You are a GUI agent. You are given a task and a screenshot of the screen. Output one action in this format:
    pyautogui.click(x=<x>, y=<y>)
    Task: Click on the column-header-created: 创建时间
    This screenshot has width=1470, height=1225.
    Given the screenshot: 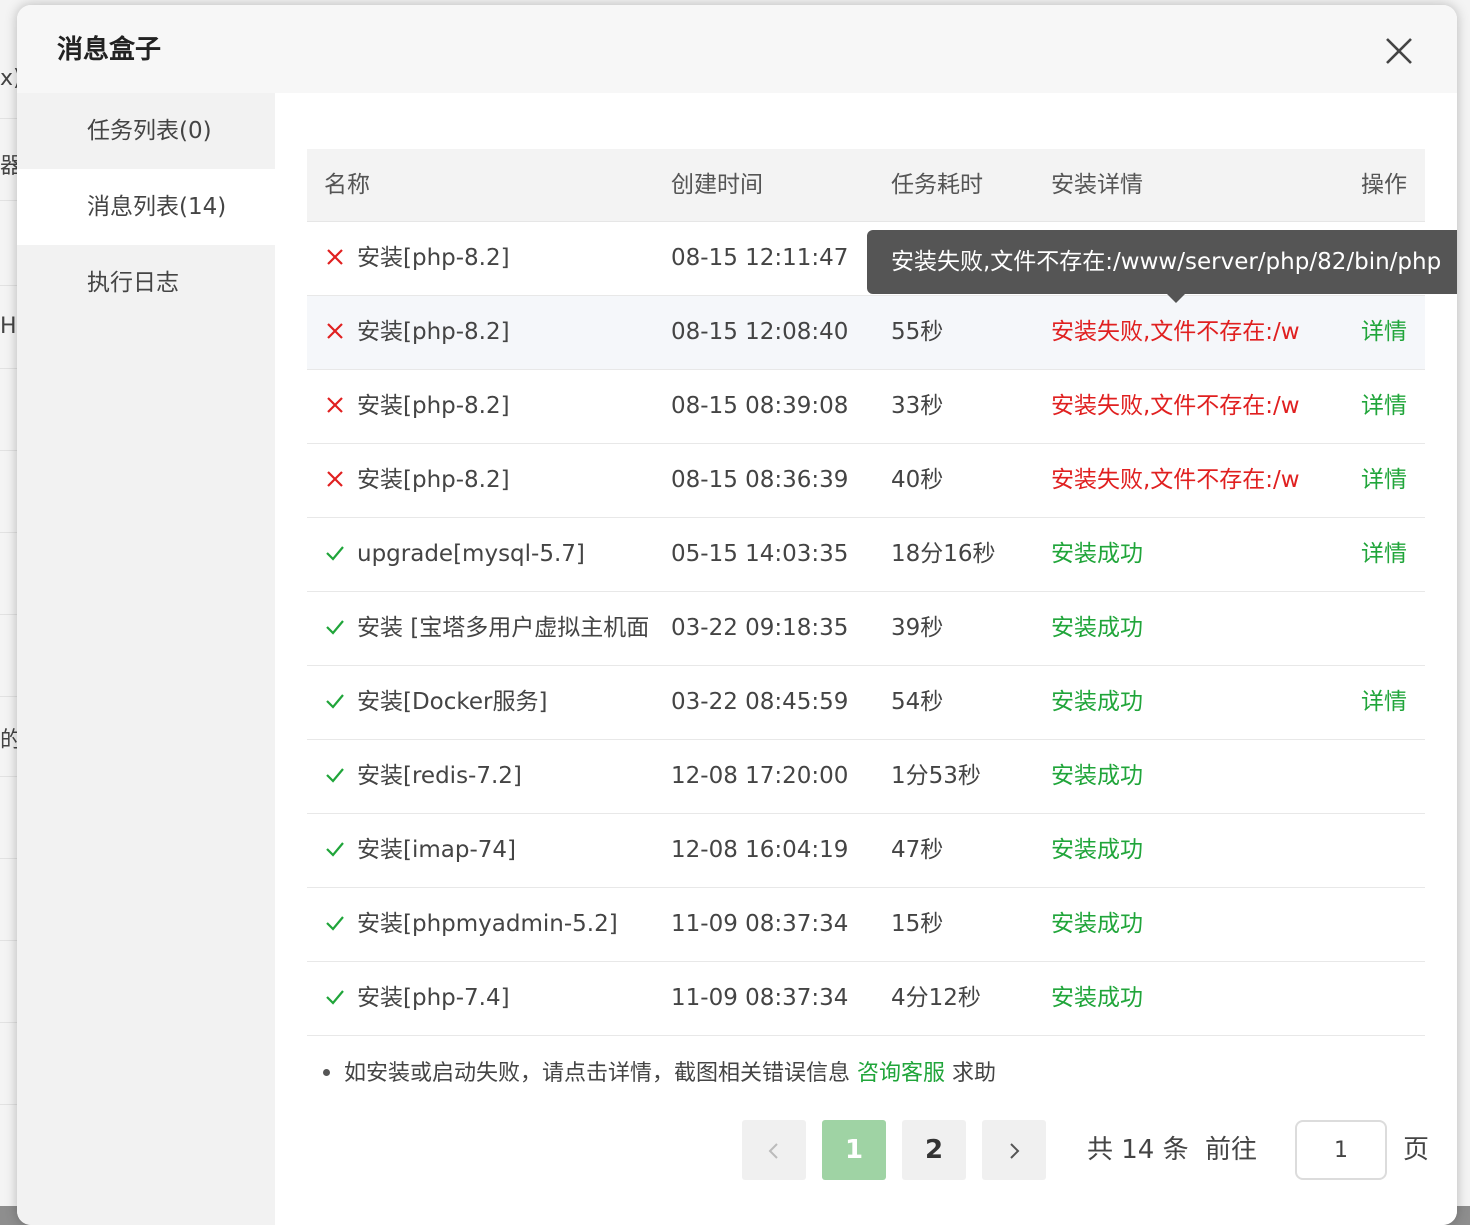 What is the action you would take?
    pyautogui.click(x=717, y=185)
    